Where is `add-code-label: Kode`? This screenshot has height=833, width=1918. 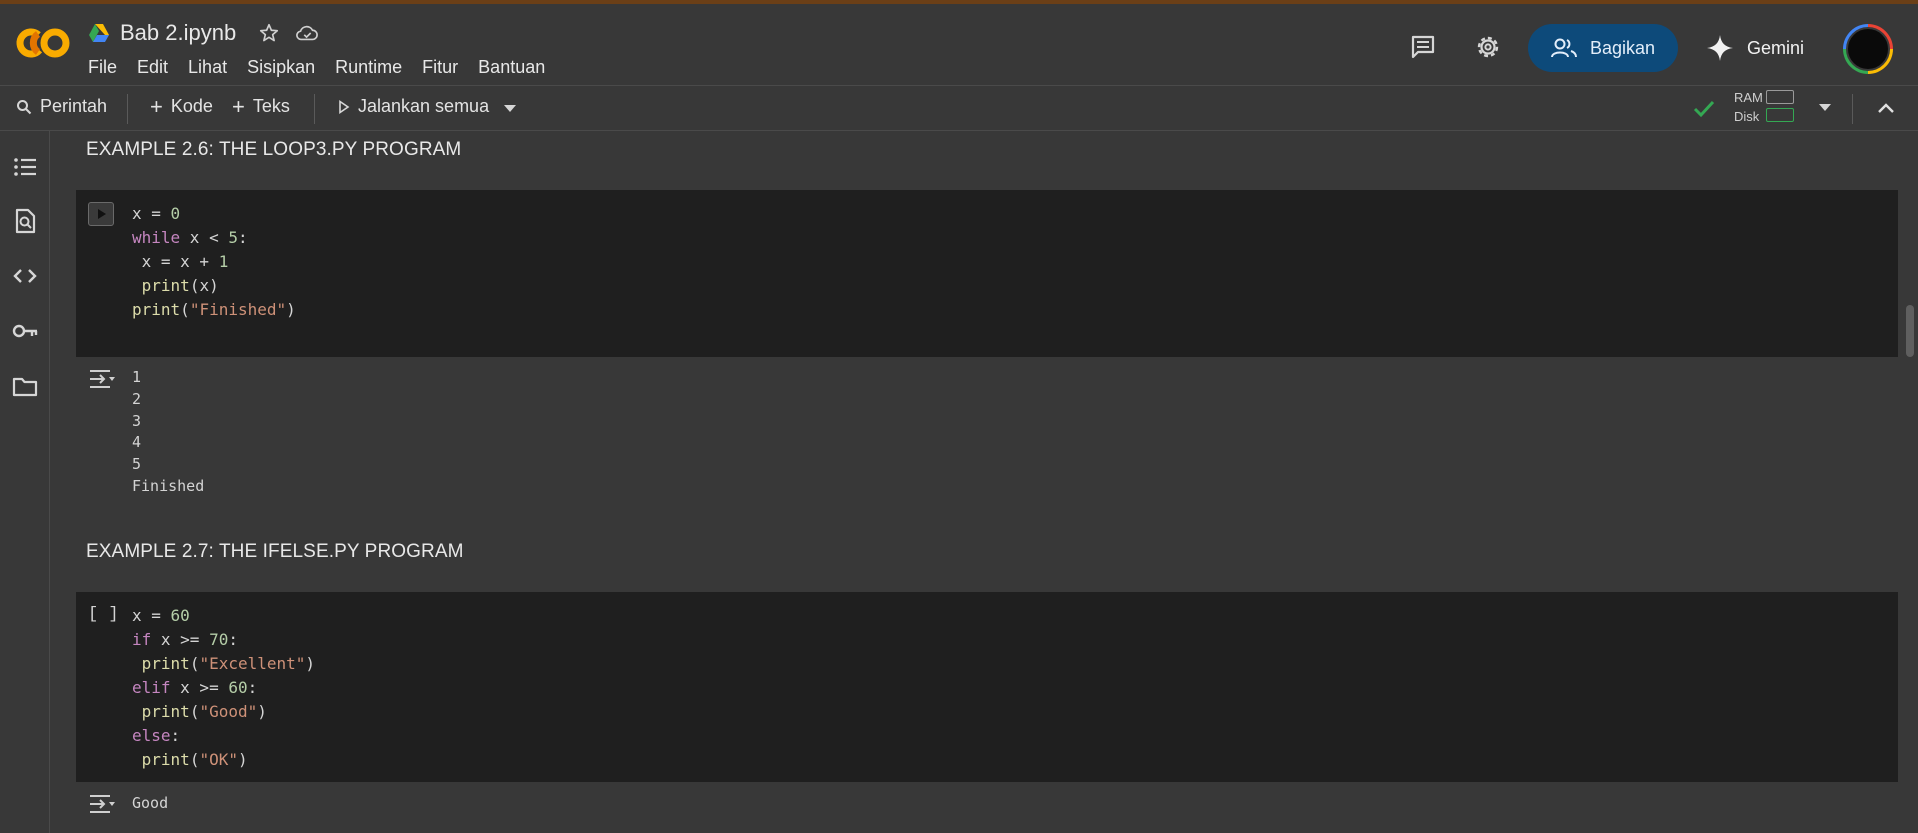 add-code-label: Kode is located at coordinates (191, 106).